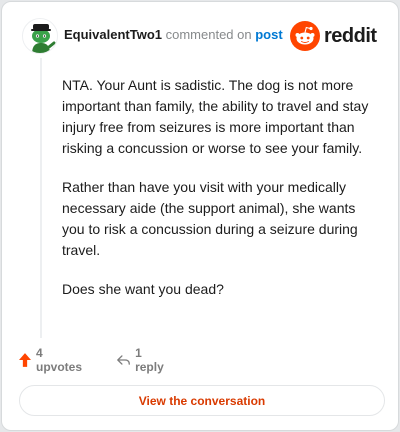 The width and height of the screenshot is (400, 432). I want to click on reply-button: 1 reply, so click(142, 360).